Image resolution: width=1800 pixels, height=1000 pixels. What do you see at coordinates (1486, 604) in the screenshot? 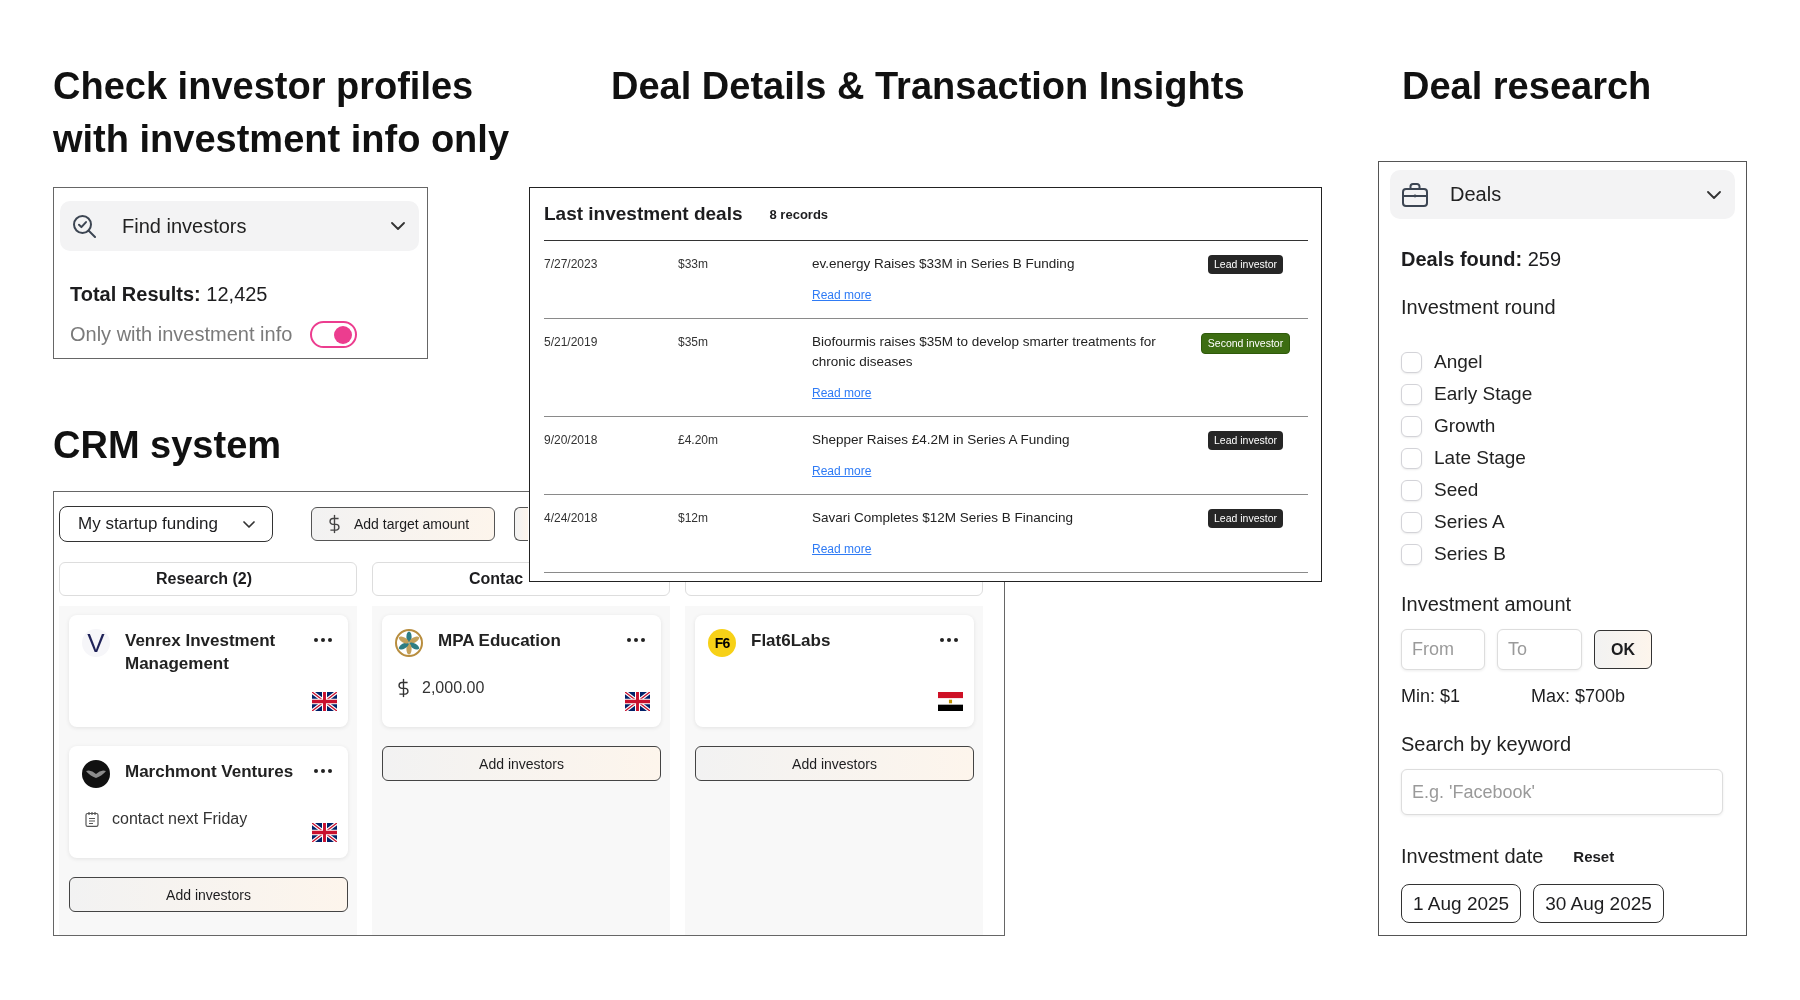
I see `filter-label: Investment amount` at bounding box center [1486, 604].